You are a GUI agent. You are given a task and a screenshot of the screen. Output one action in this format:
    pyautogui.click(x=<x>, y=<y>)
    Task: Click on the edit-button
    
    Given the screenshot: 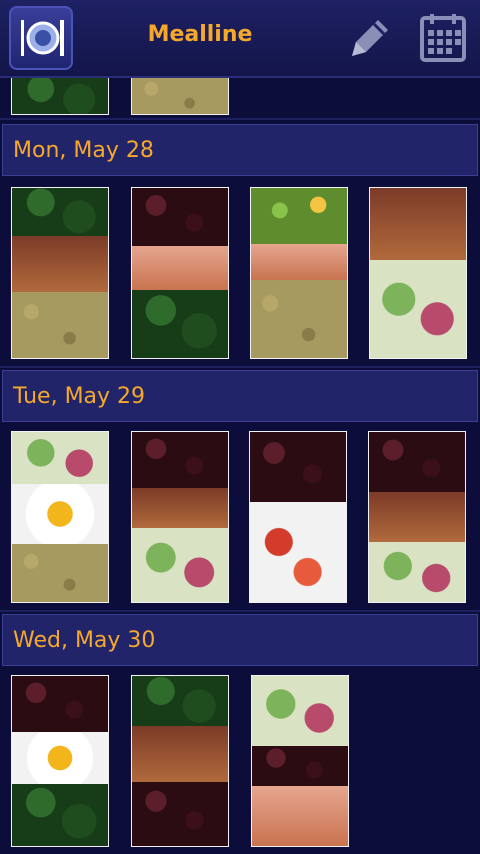 What is the action you would take?
    pyautogui.click(x=367, y=38)
    